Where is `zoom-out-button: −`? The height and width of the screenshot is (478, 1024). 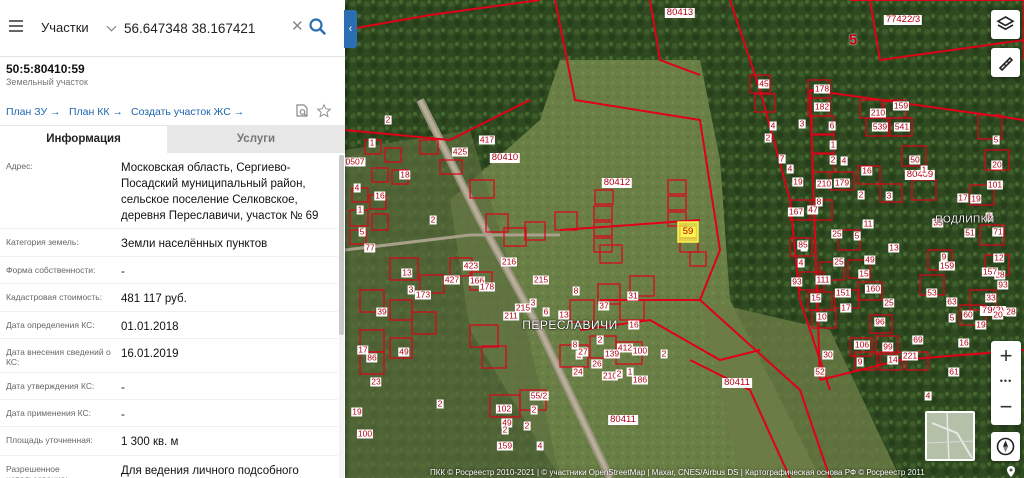
zoom-out-button: − is located at coordinates (1006, 407).